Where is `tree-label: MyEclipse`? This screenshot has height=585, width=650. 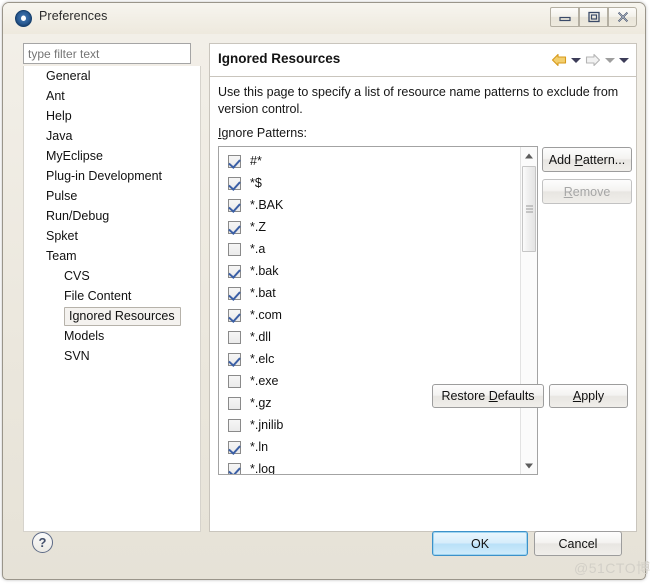 tree-label: MyEclipse is located at coordinates (74, 156).